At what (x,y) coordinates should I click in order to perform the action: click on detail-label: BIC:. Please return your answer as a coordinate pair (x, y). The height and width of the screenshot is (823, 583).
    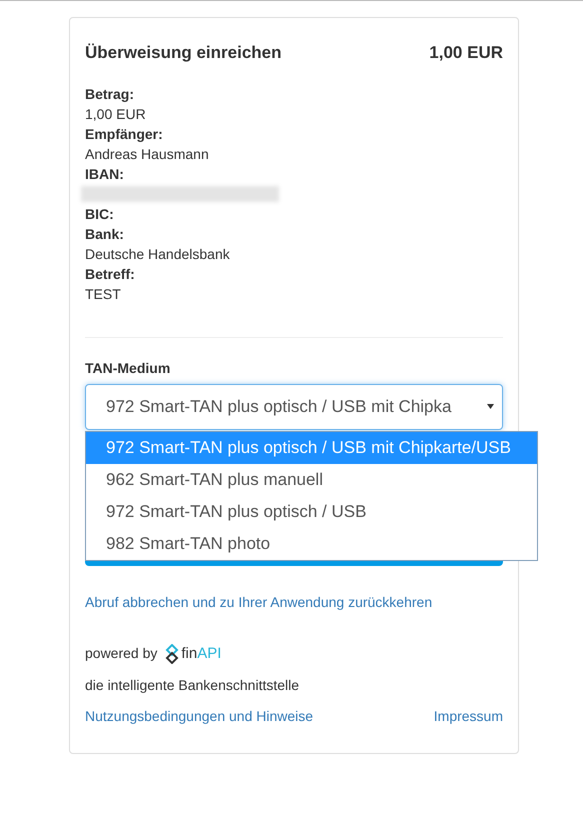
    Looking at the image, I should click on (99, 214).